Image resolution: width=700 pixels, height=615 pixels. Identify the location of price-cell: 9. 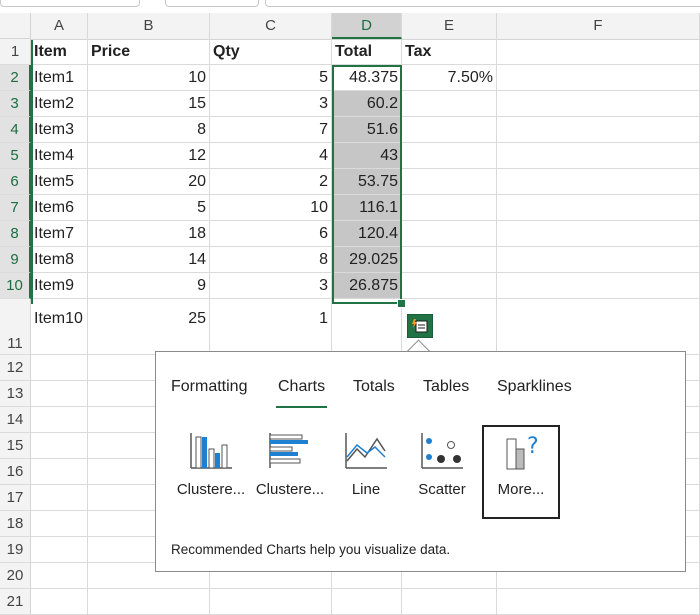
(149, 286).